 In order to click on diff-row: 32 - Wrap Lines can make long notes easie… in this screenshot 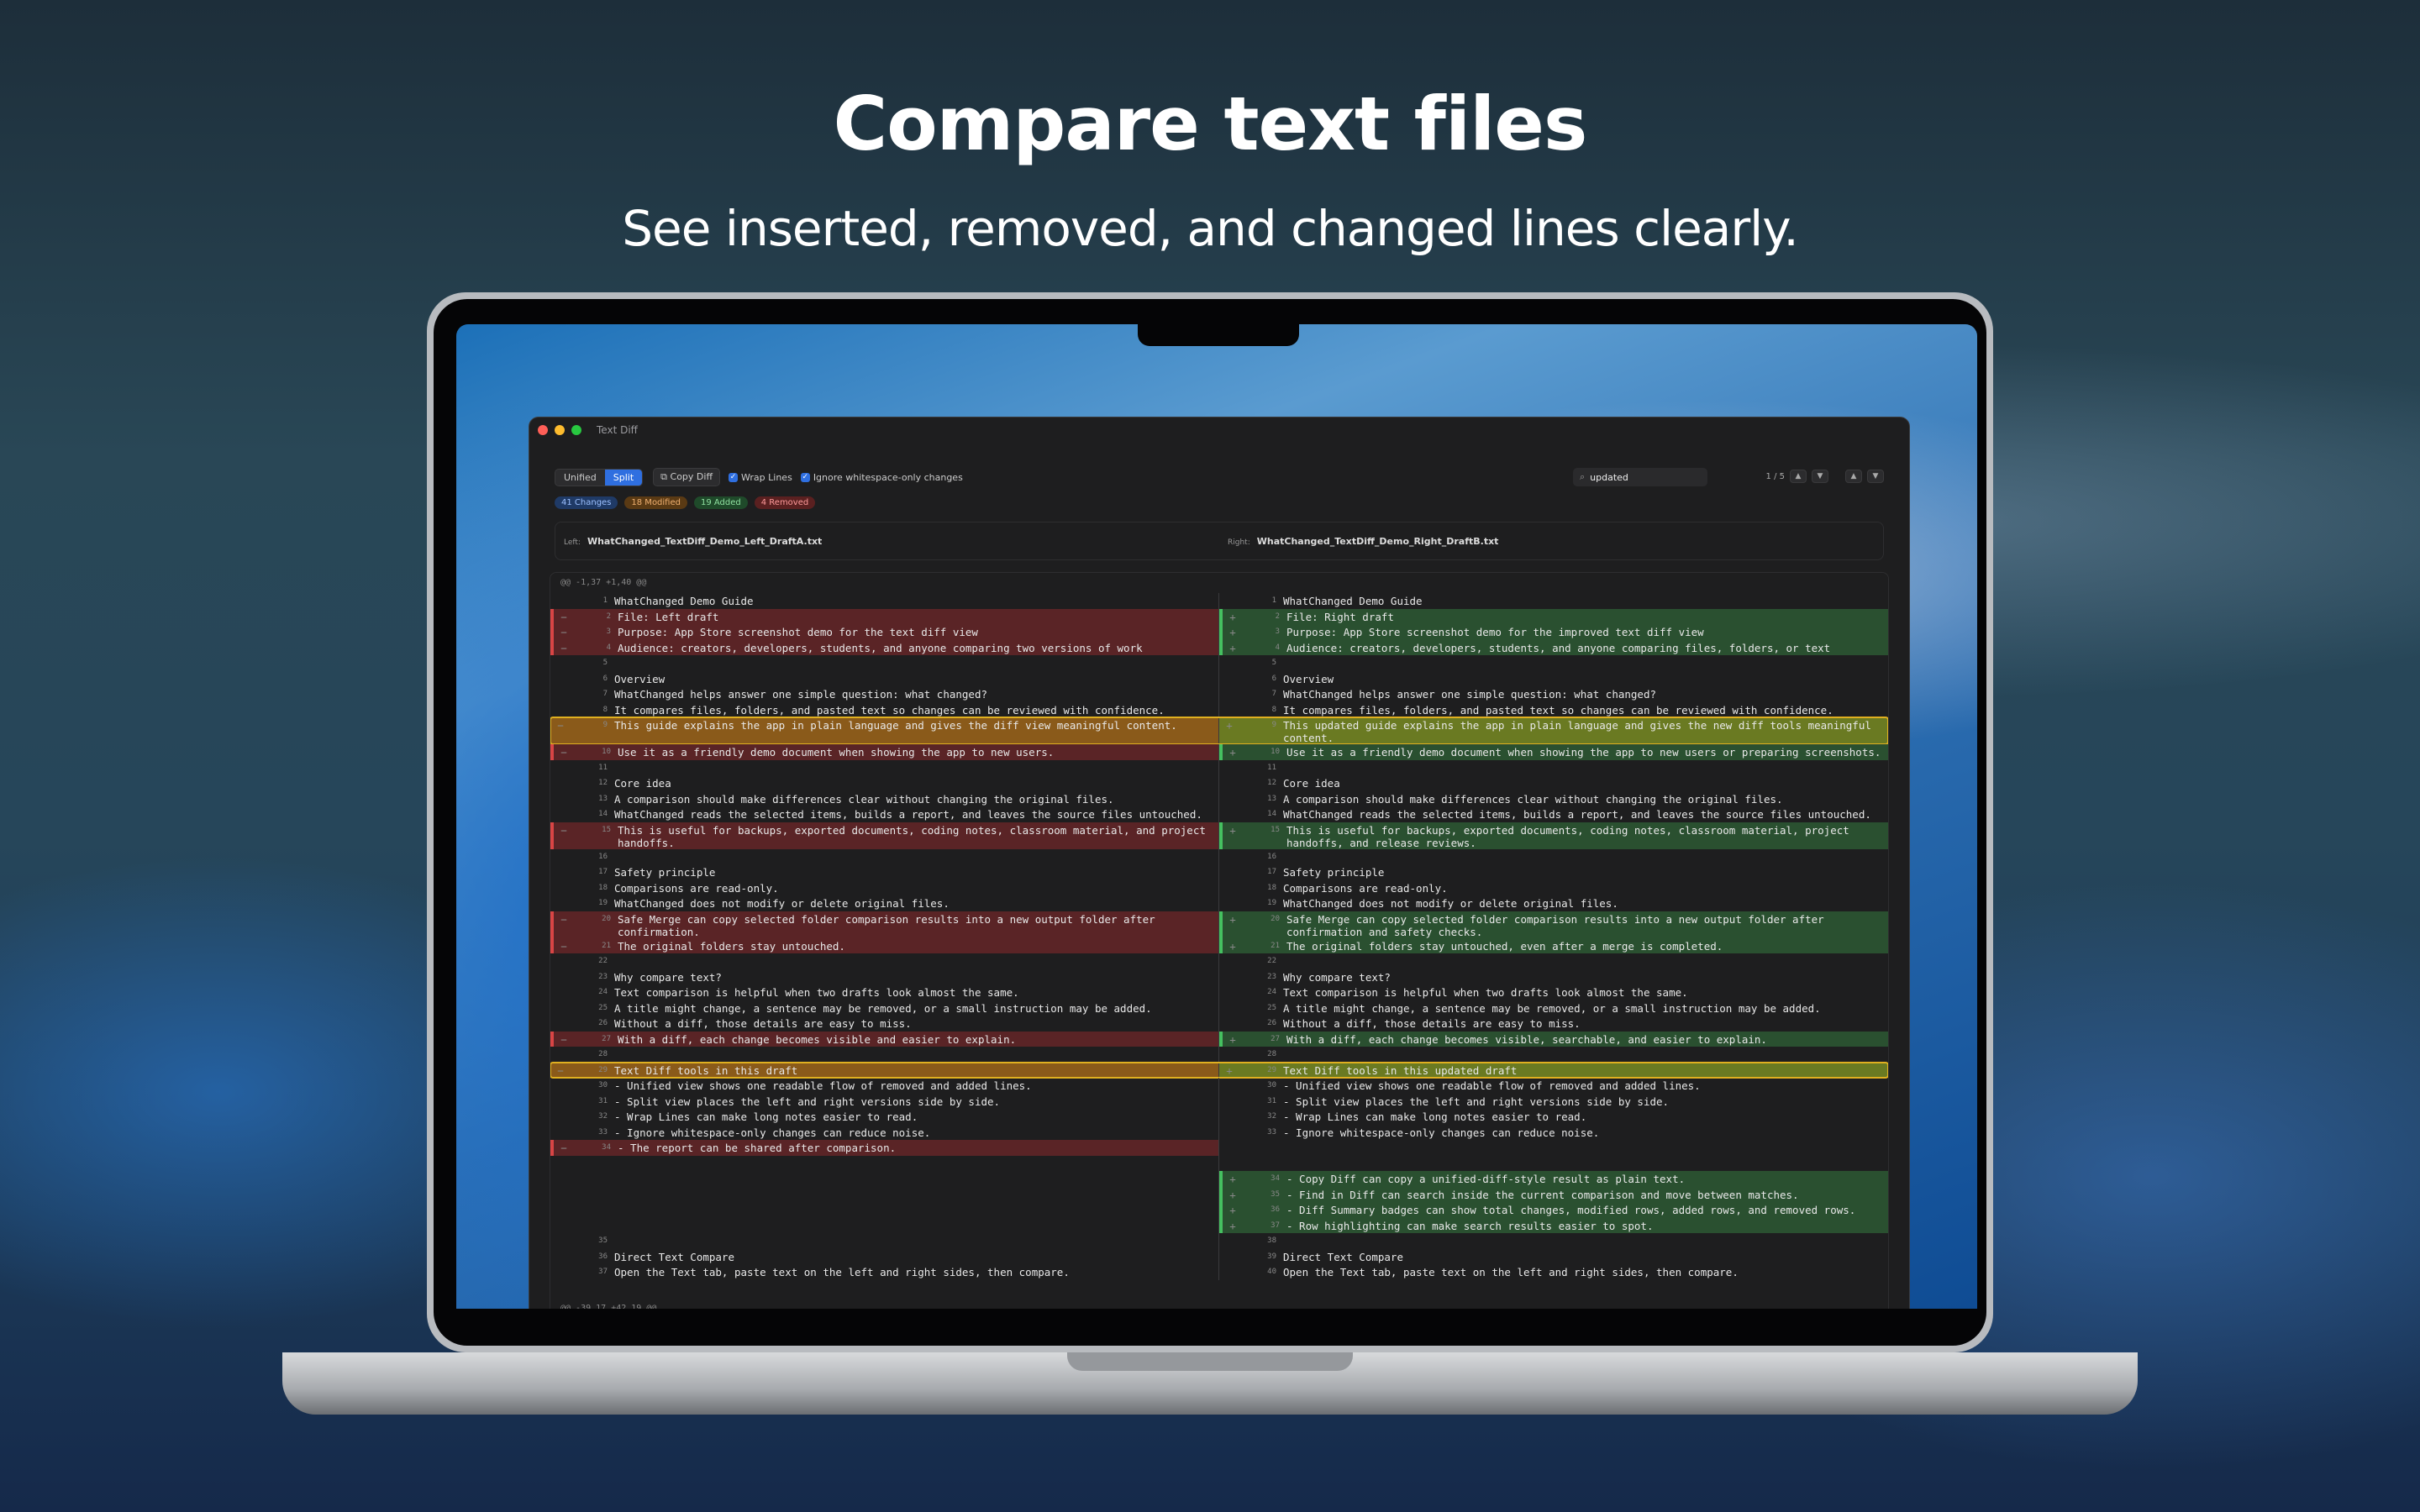, I will do `click(1219, 1117)`.